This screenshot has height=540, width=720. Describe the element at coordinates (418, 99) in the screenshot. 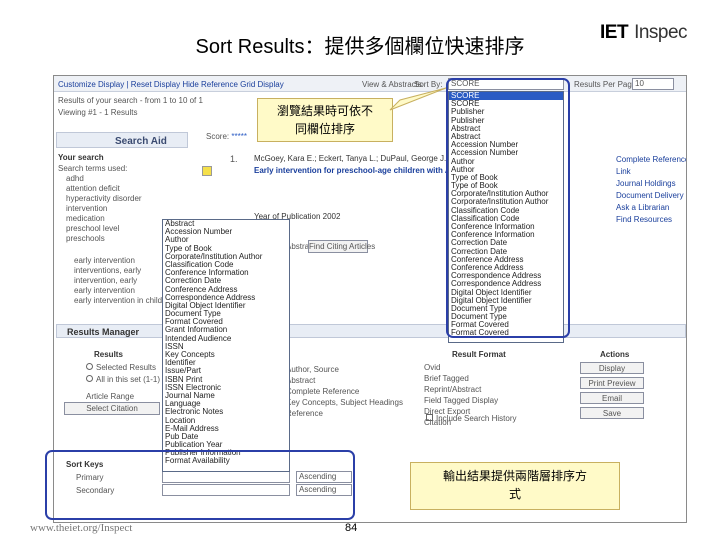

I see `callout-pointer-top` at that location.